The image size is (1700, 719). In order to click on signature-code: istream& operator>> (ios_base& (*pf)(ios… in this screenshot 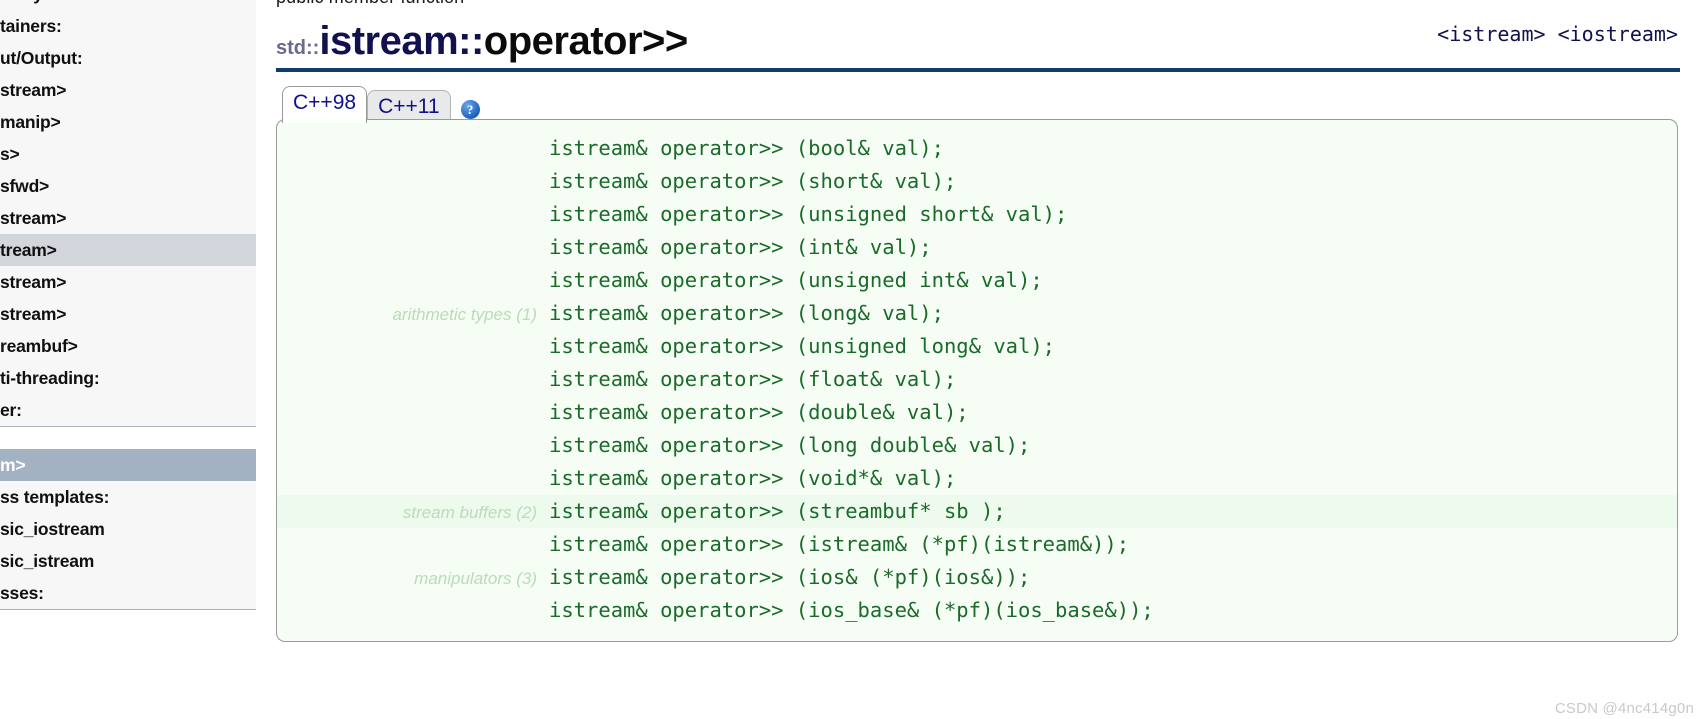, I will do `click(851, 610)`.